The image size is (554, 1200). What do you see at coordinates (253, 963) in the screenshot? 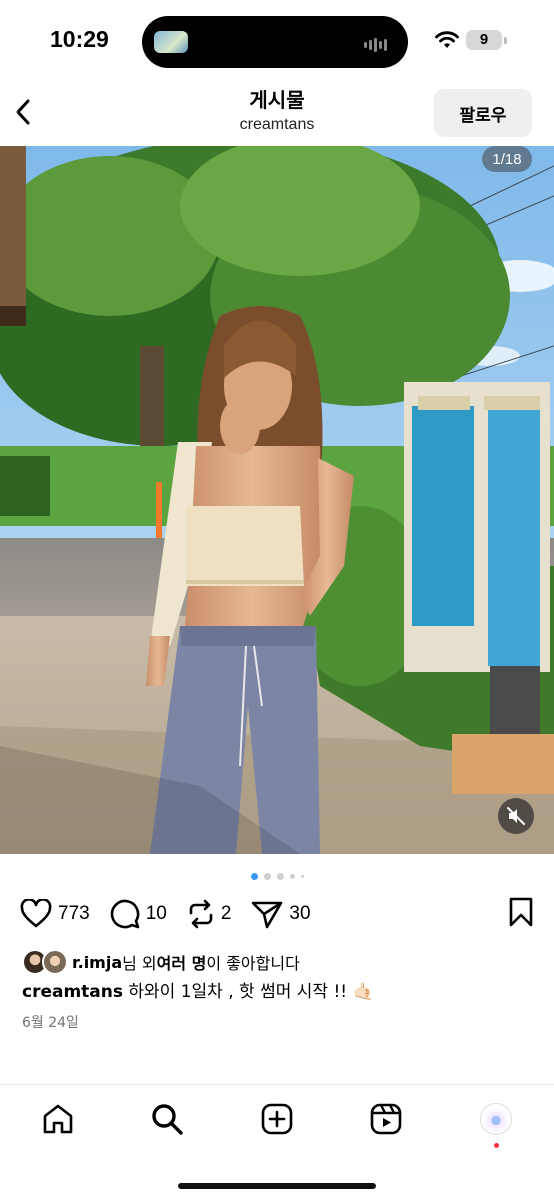
I see `likes-text-end: 이 좋아합니다` at bounding box center [253, 963].